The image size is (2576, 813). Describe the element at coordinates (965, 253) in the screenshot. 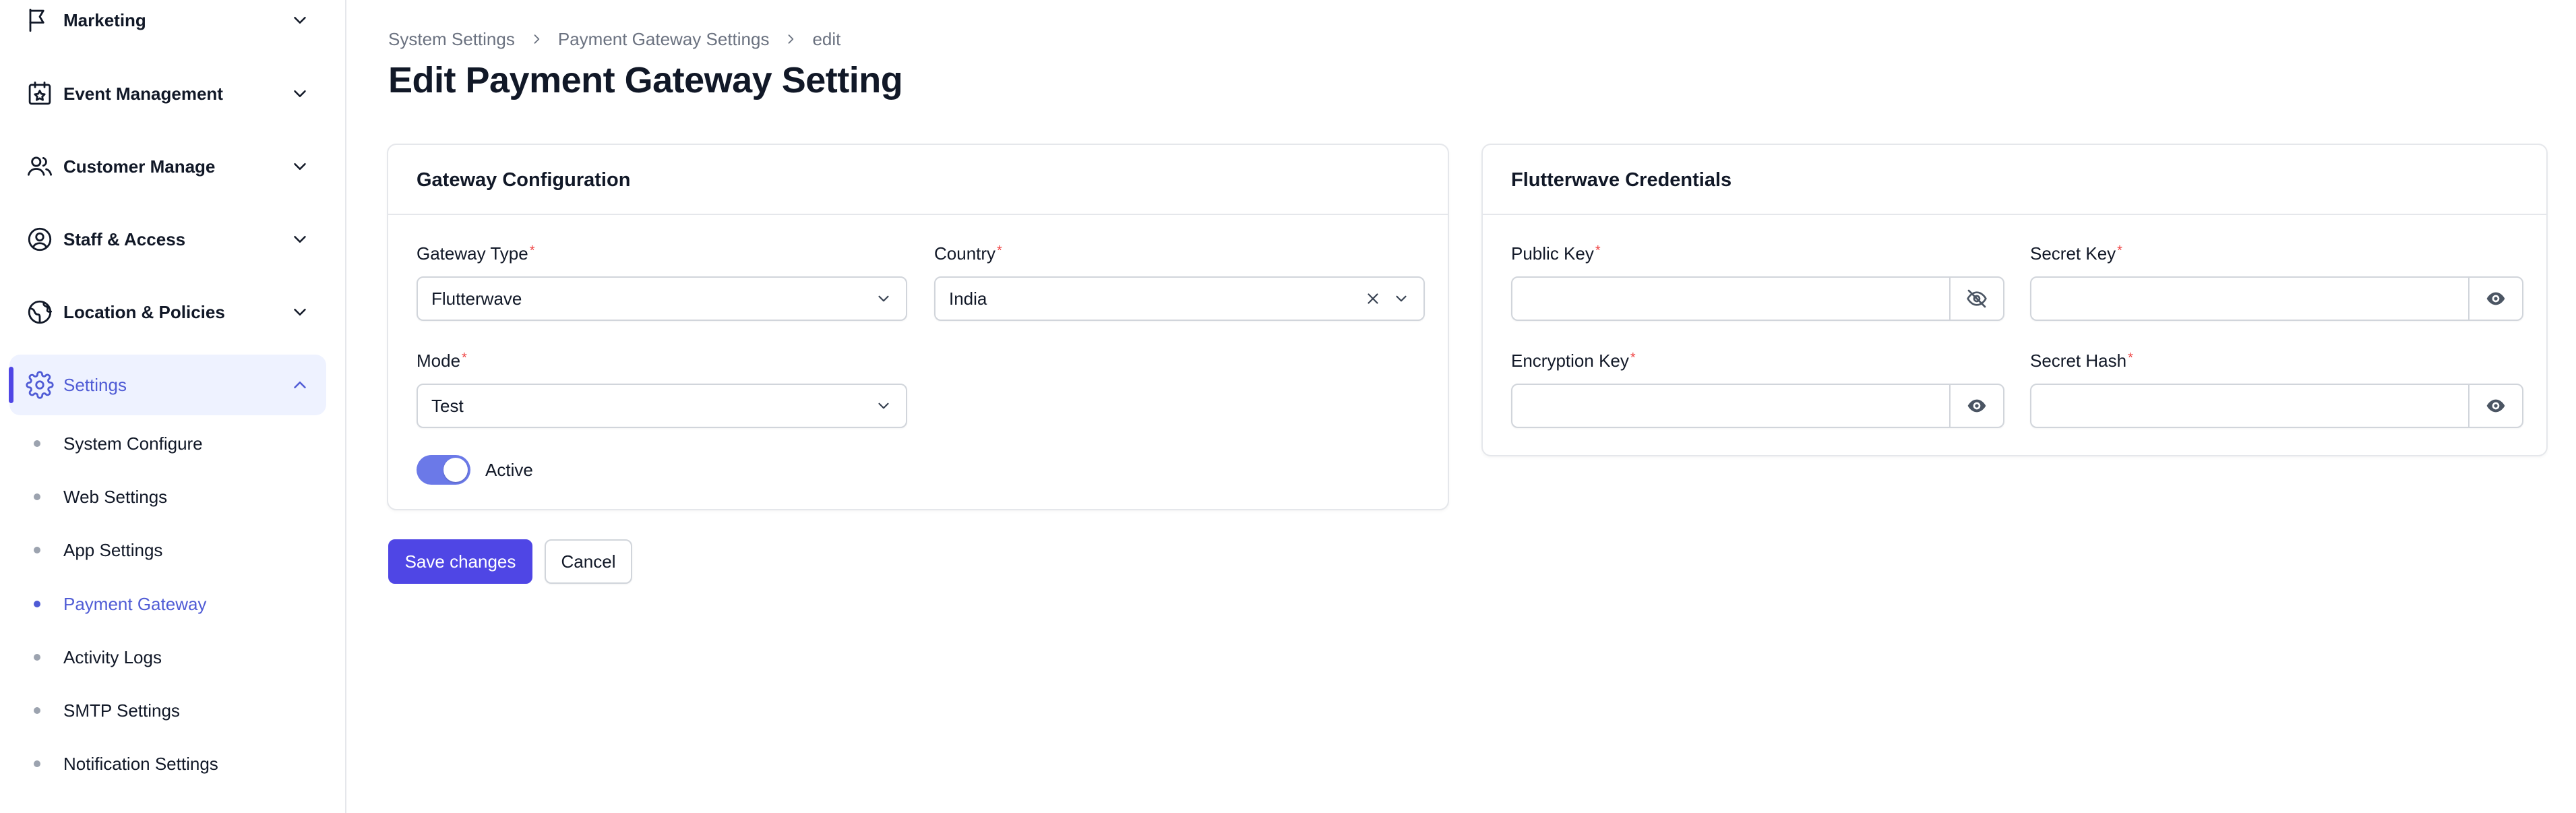

I see `country-label-text: Country` at that location.